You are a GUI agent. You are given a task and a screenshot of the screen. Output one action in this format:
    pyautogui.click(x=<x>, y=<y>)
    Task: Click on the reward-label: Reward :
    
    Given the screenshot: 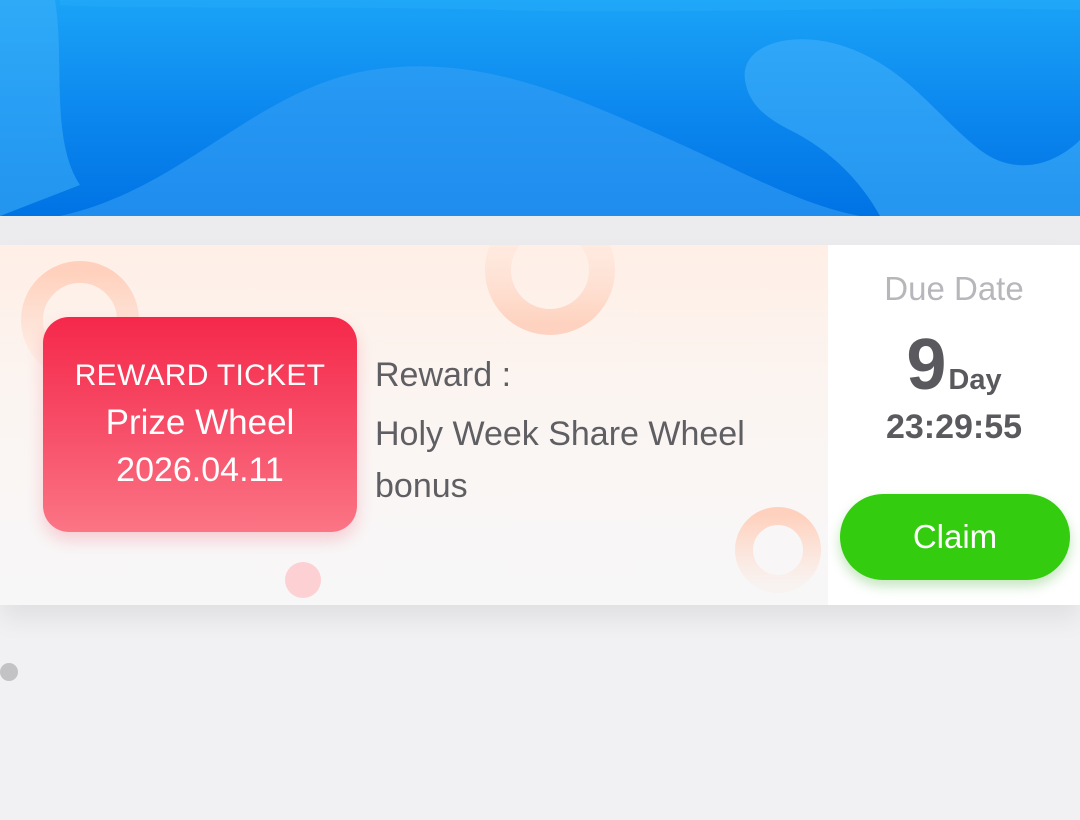 What is the action you would take?
    pyautogui.click(x=443, y=375)
    